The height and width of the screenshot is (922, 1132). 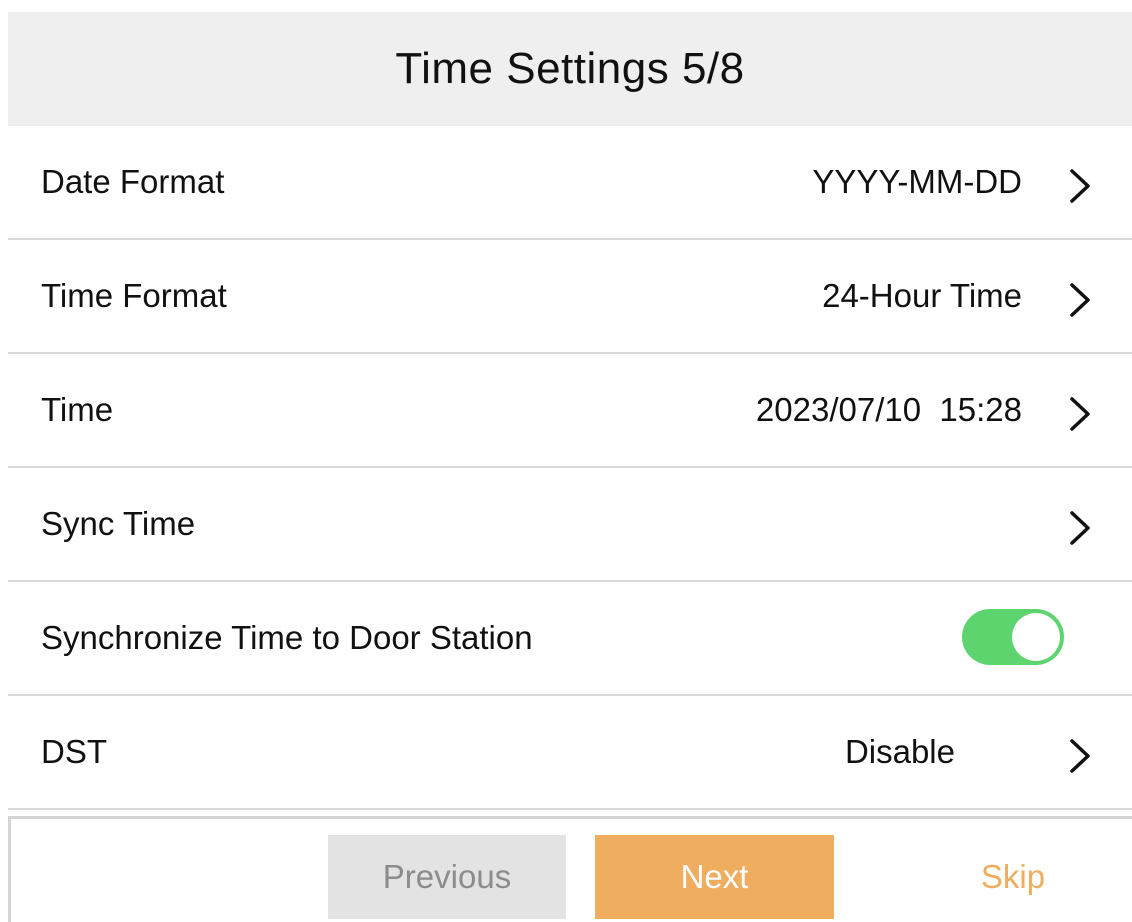 What do you see at coordinates (888, 409) in the screenshot?
I see `time-value: 2023/07/10 15:28` at bounding box center [888, 409].